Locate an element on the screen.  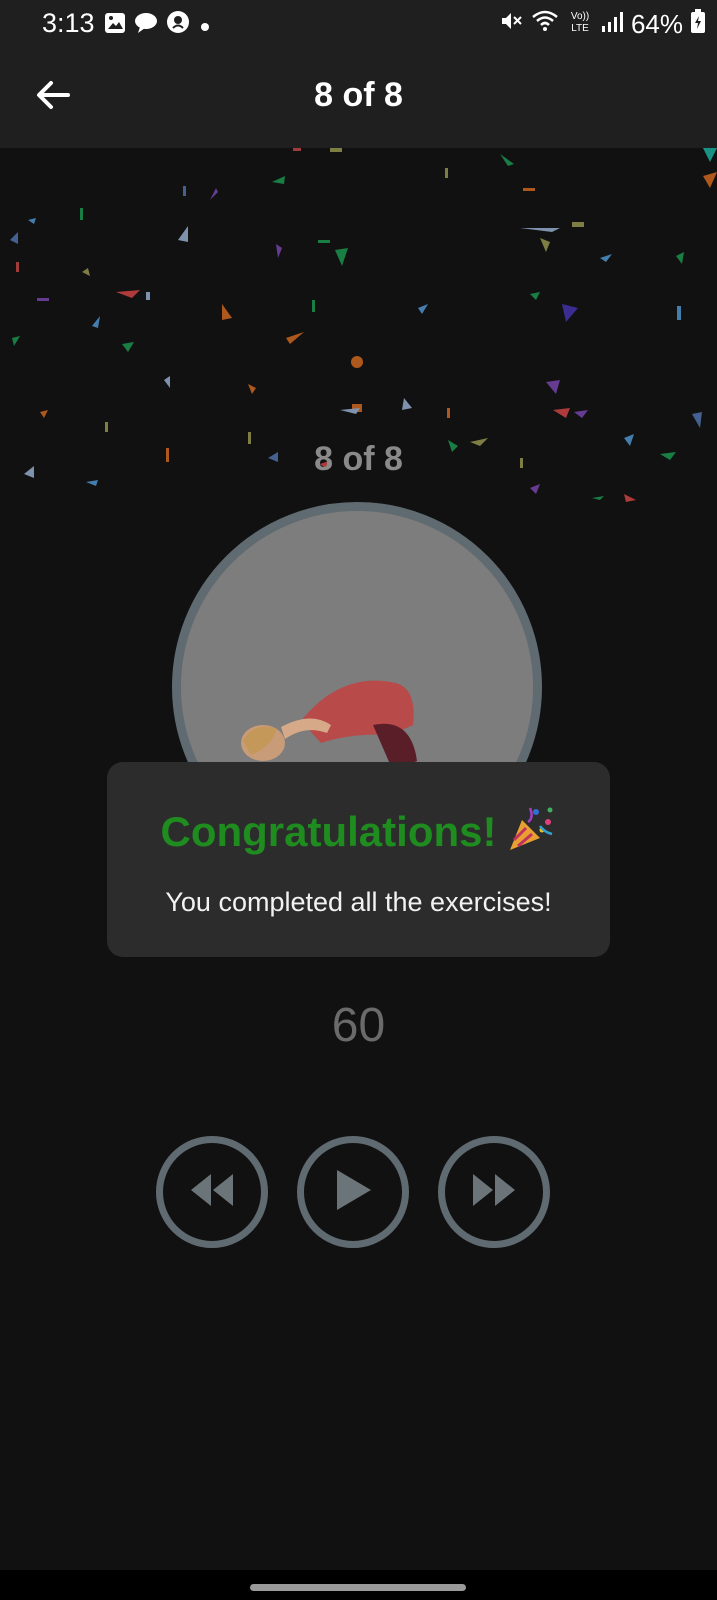
exercise-counter: 8 of 8 is located at coordinates (358, 459).